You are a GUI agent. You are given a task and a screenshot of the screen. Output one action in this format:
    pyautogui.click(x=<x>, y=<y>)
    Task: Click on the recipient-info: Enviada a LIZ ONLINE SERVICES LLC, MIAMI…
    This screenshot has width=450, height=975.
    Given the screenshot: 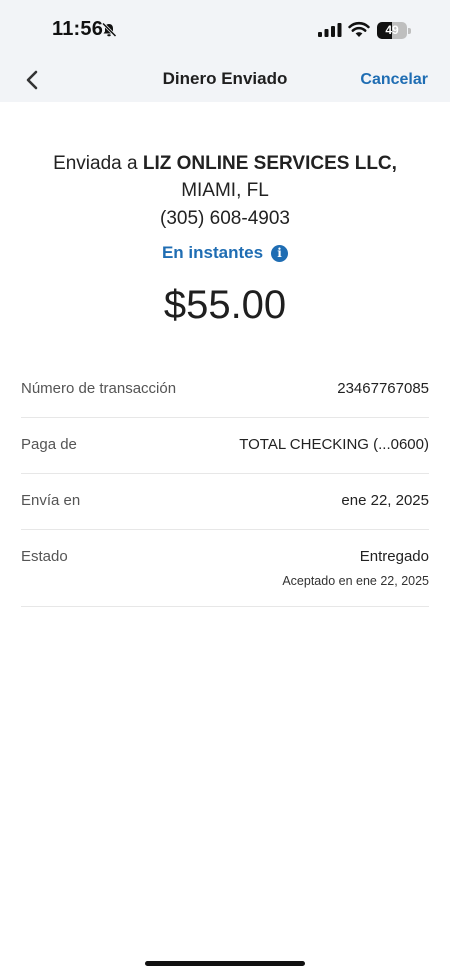 What is the action you would take?
    pyautogui.click(x=225, y=177)
    